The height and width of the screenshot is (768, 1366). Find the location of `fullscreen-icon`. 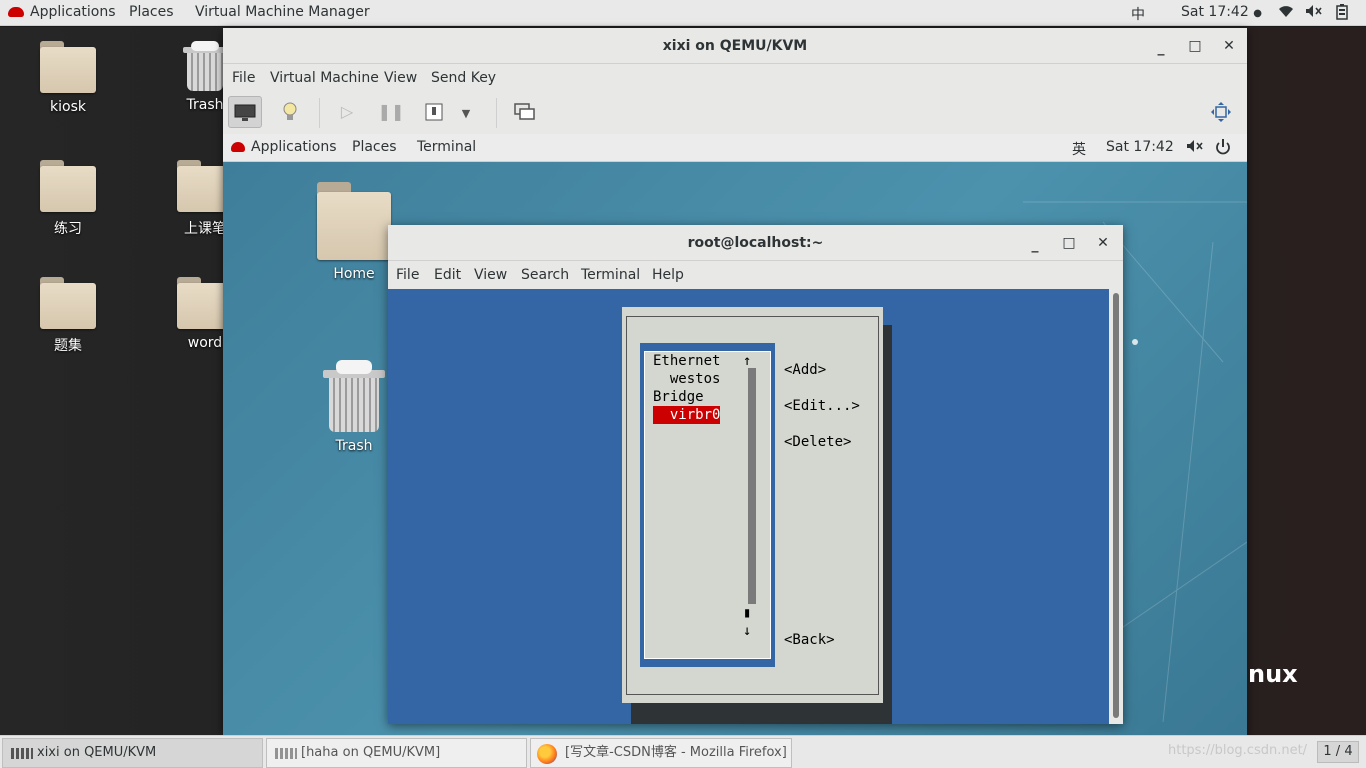

fullscreen-icon is located at coordinates (1221, 112).